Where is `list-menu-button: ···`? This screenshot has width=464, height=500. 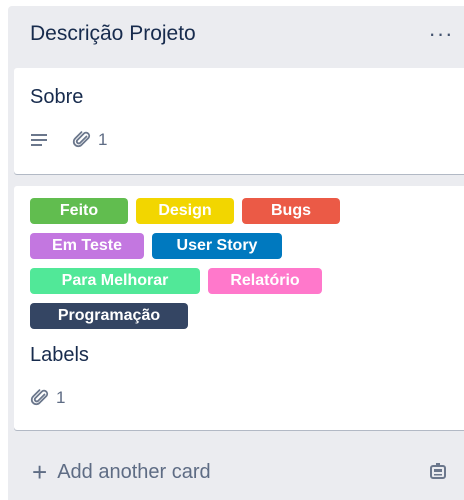
list-menu-button: ··· is located at coordinates (441, 34).